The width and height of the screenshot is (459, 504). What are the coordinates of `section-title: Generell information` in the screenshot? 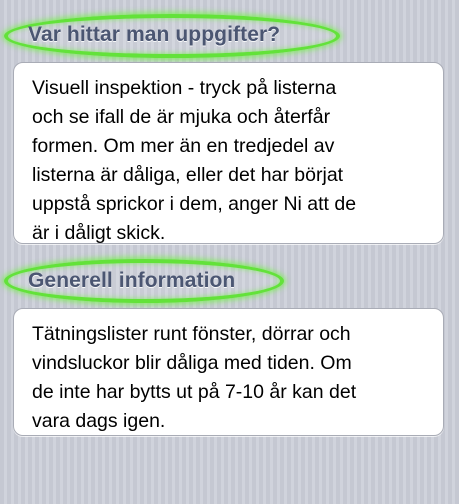 It's located at (132, 280).